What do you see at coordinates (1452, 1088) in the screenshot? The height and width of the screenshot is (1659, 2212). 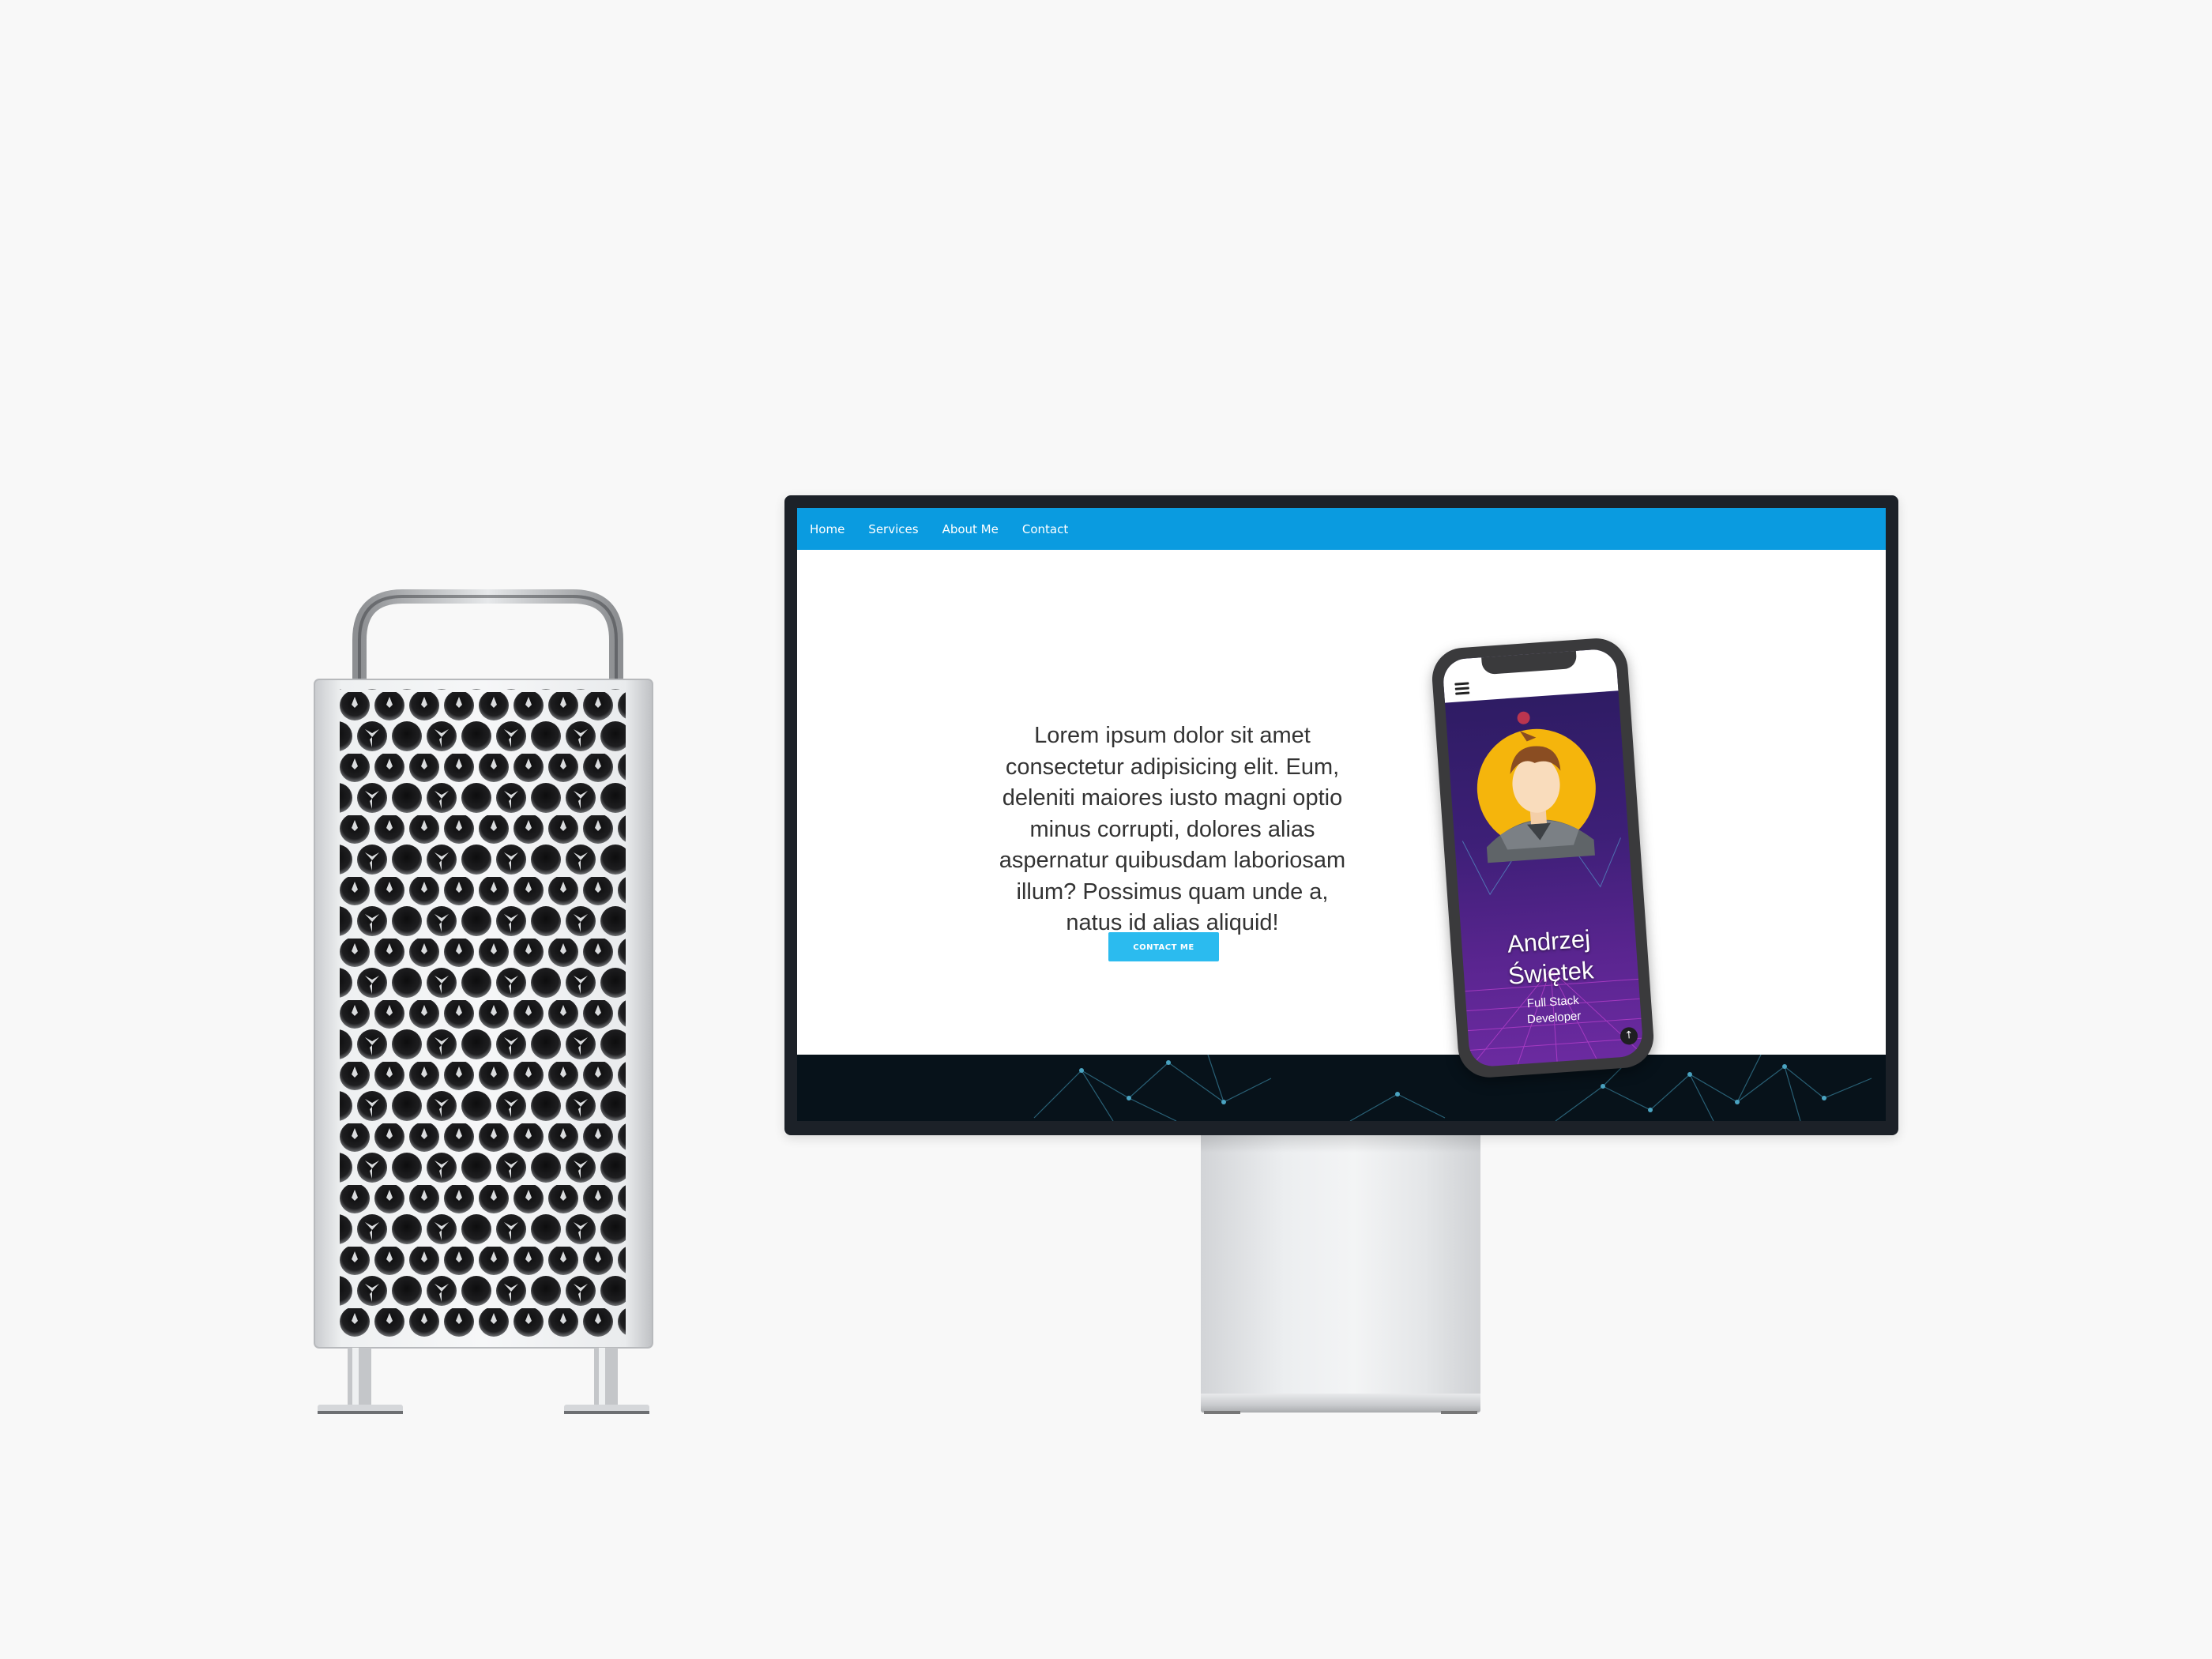 I see `network-lines-graphic` at bounding box center [1452, 1088].